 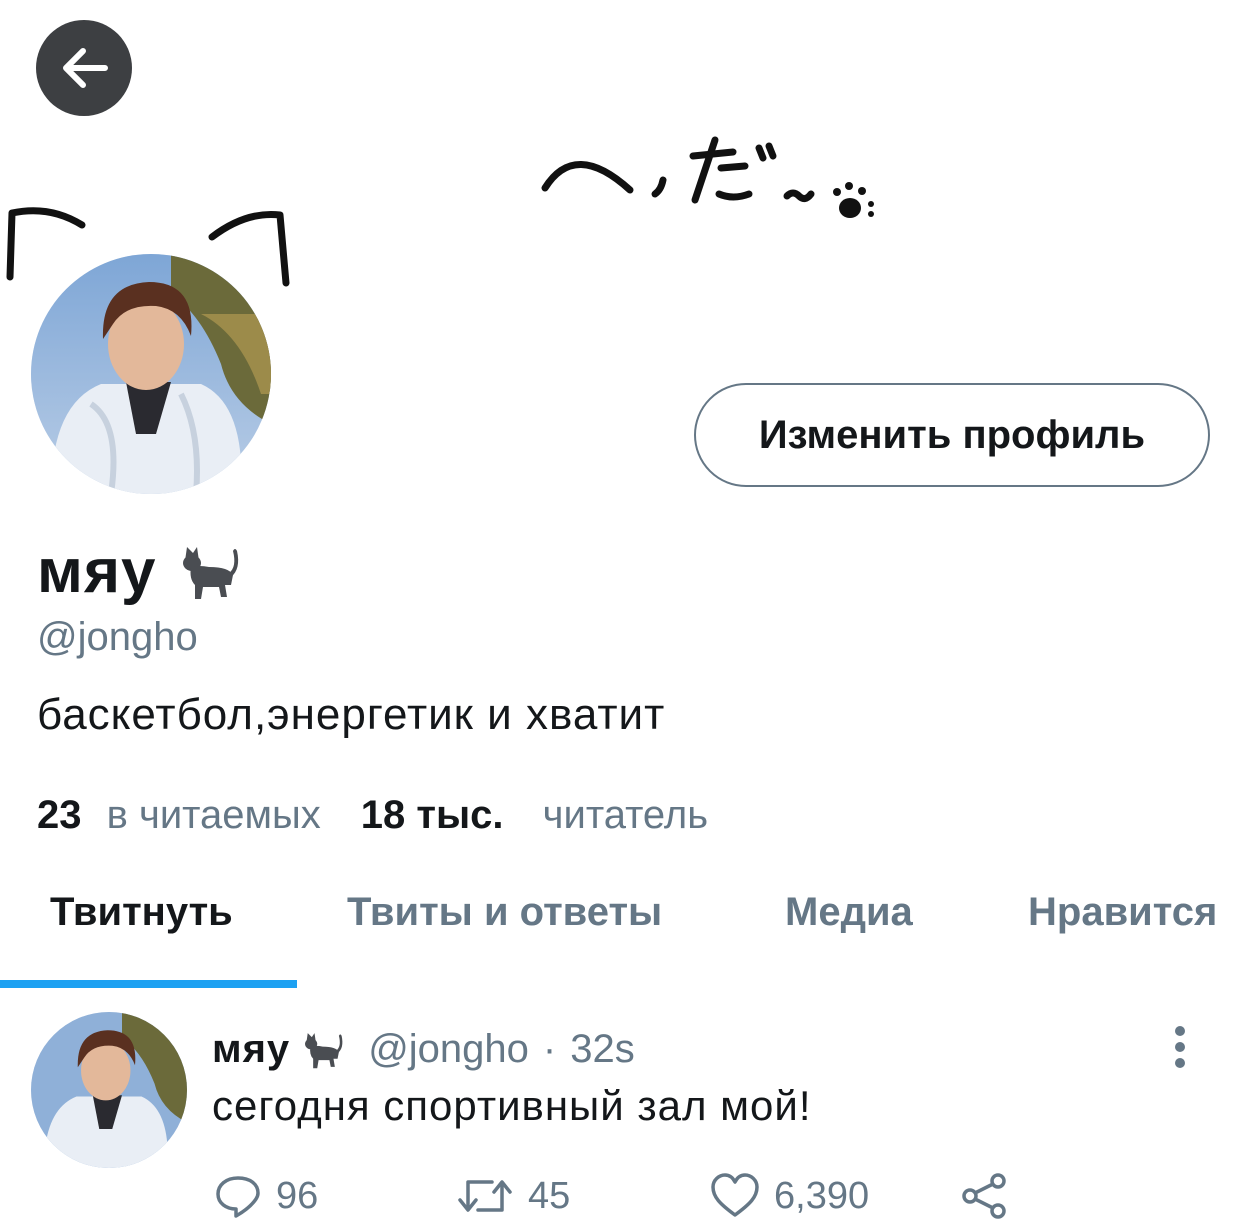 What do you see at coordinates (504, 912) in the screenshot?
I see `tab-tweets-and-replies: Твиты и ответы` at bounding box center [504, 912].